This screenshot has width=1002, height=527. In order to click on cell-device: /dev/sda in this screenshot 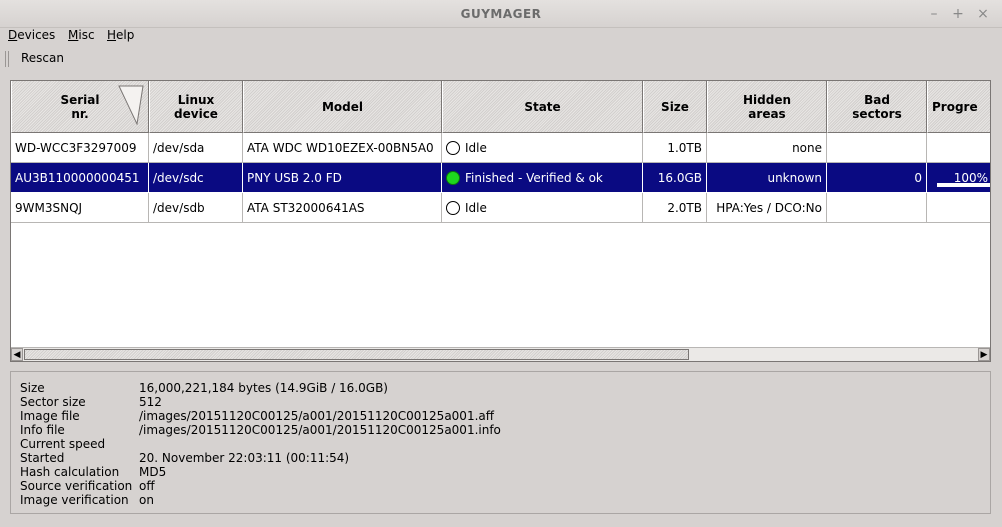, I will do `click(196, 148)`.